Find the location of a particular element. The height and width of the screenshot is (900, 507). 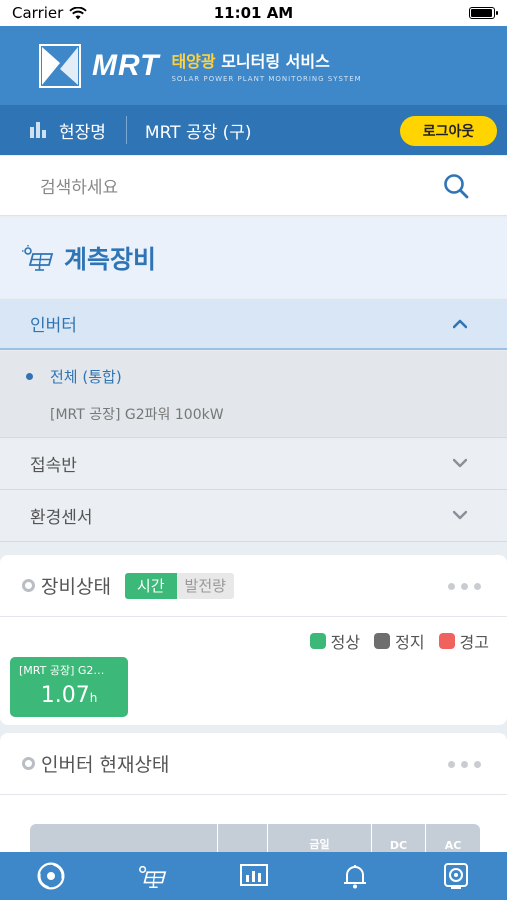

list-item-g2-power: [MRT 공장] G2파워 100kW is located at coordinates (137, 414).